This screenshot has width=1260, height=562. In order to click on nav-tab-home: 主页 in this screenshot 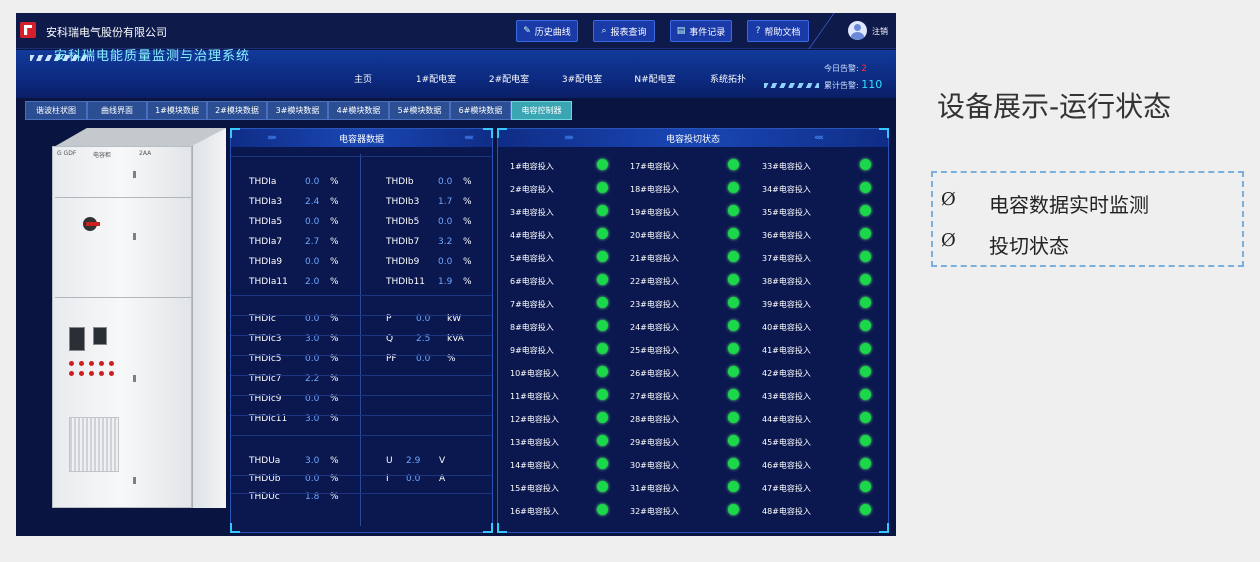, I will do `click(363, 78)`.